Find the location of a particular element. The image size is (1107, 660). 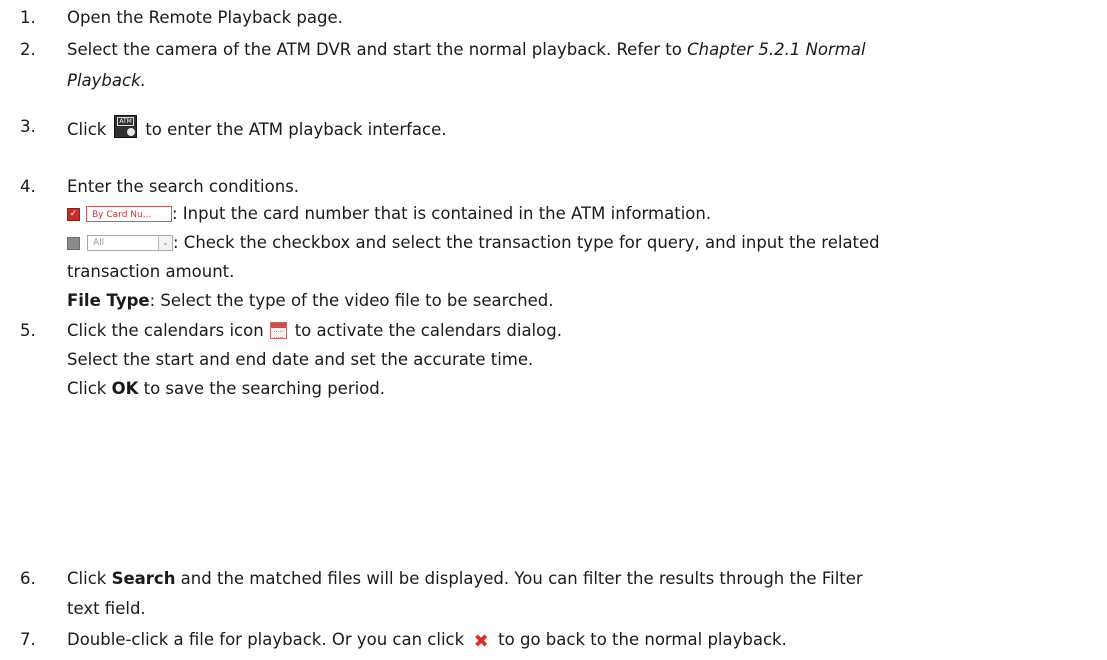

step-number: 4. is located at coordinates (28, 186).